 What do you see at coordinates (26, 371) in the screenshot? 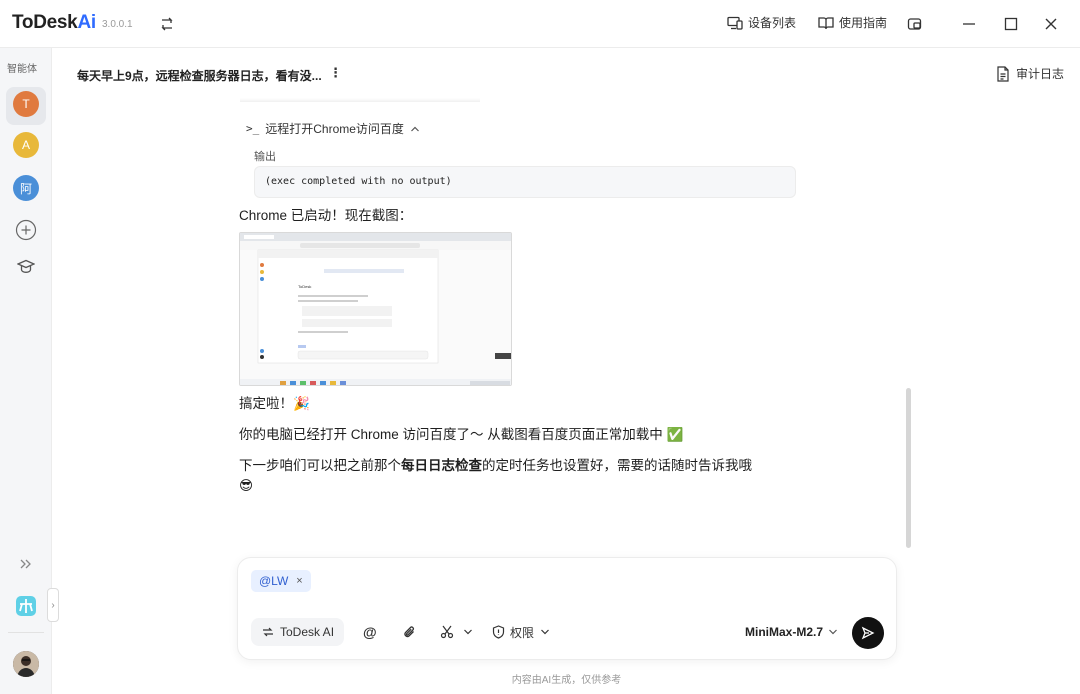
I see `sidebar: 智能体 T A 阿` at bounding box center [26, 371].